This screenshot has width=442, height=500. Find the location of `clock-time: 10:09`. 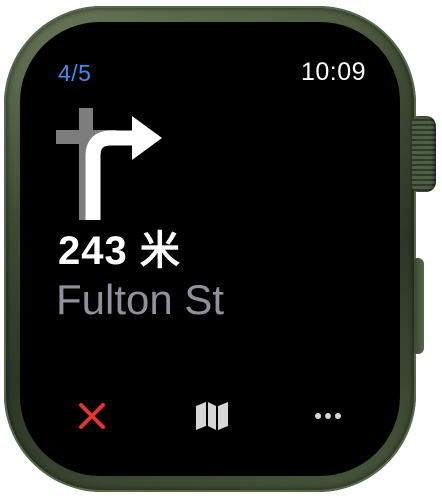

clock-time: 10:09 is located at coordinates (333, 72).